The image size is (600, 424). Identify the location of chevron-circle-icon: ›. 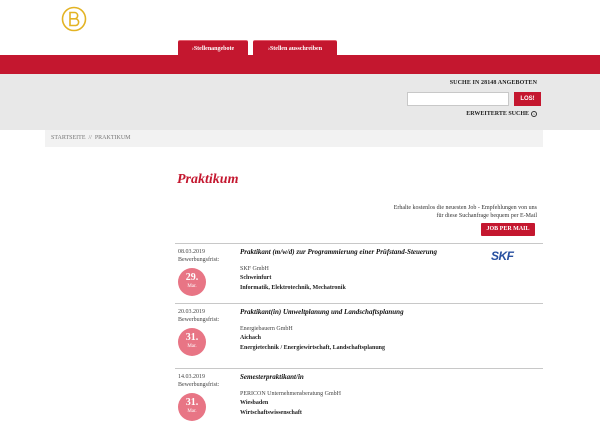
(534, 114).